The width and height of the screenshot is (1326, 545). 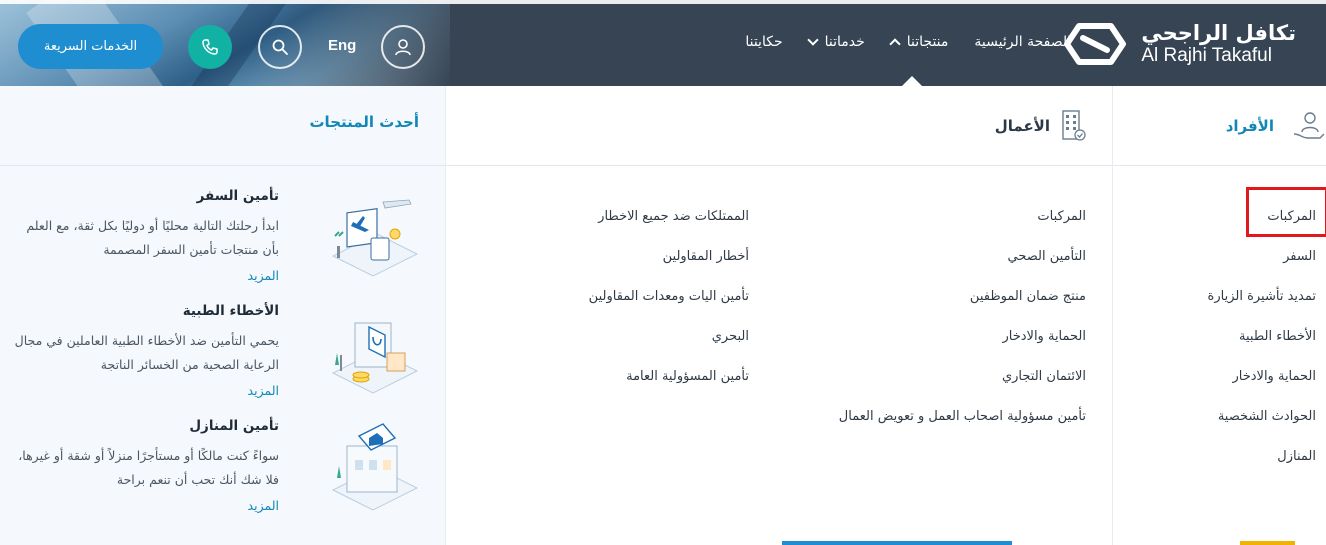 I want to click on latest-products-title: أحدث المنتجات, so click(x=364, y=122).